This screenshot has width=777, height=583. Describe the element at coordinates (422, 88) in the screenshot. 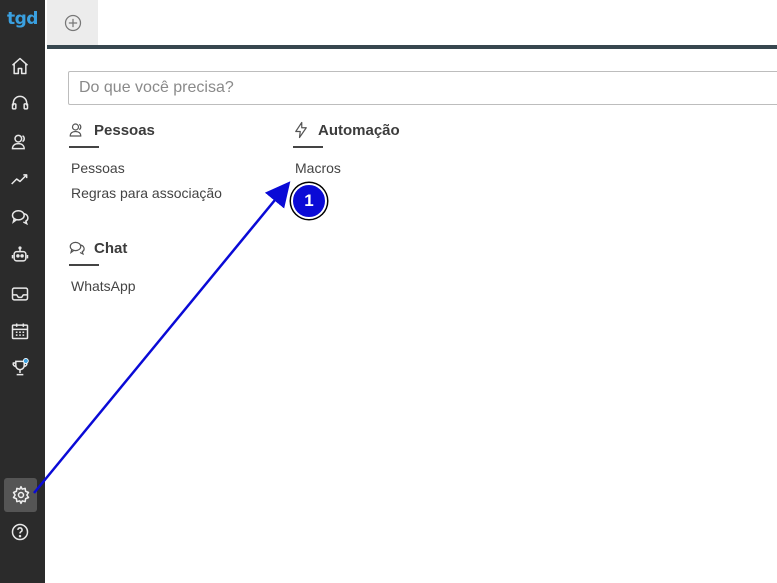

I see `search-input` at that location.